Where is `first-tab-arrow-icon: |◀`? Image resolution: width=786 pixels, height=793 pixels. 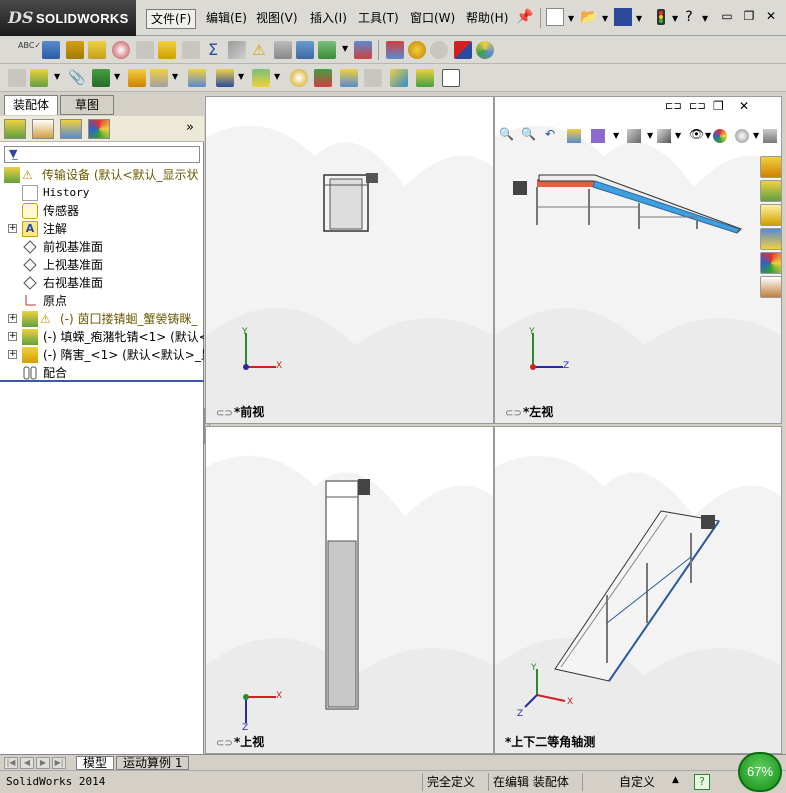
first-tab-arrow-icon: |◀ is located at coordinates (11, 763).